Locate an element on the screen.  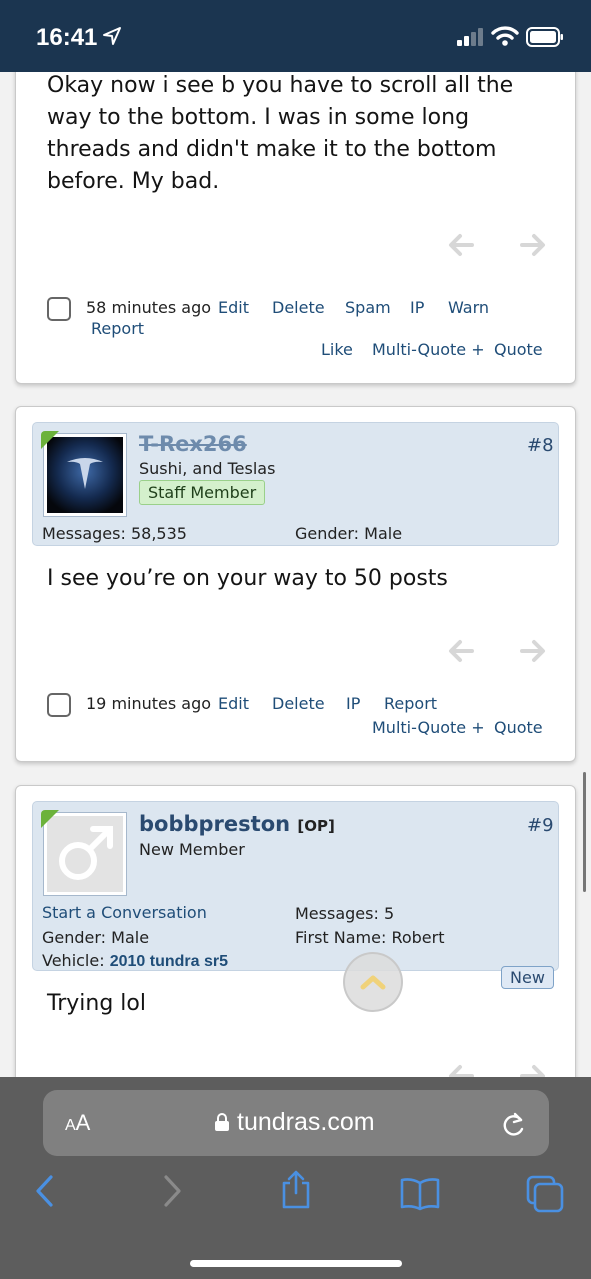
first-name-value: Robert is located at coordinates (418, 937).